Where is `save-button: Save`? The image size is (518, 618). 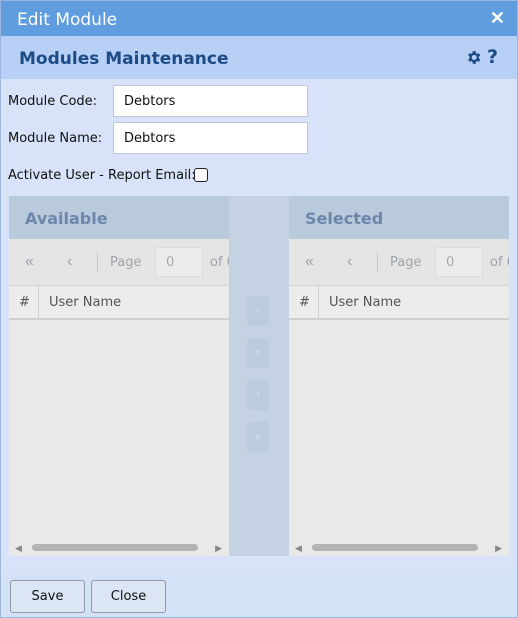 save-button: Save is located at coordinates (47, 596).